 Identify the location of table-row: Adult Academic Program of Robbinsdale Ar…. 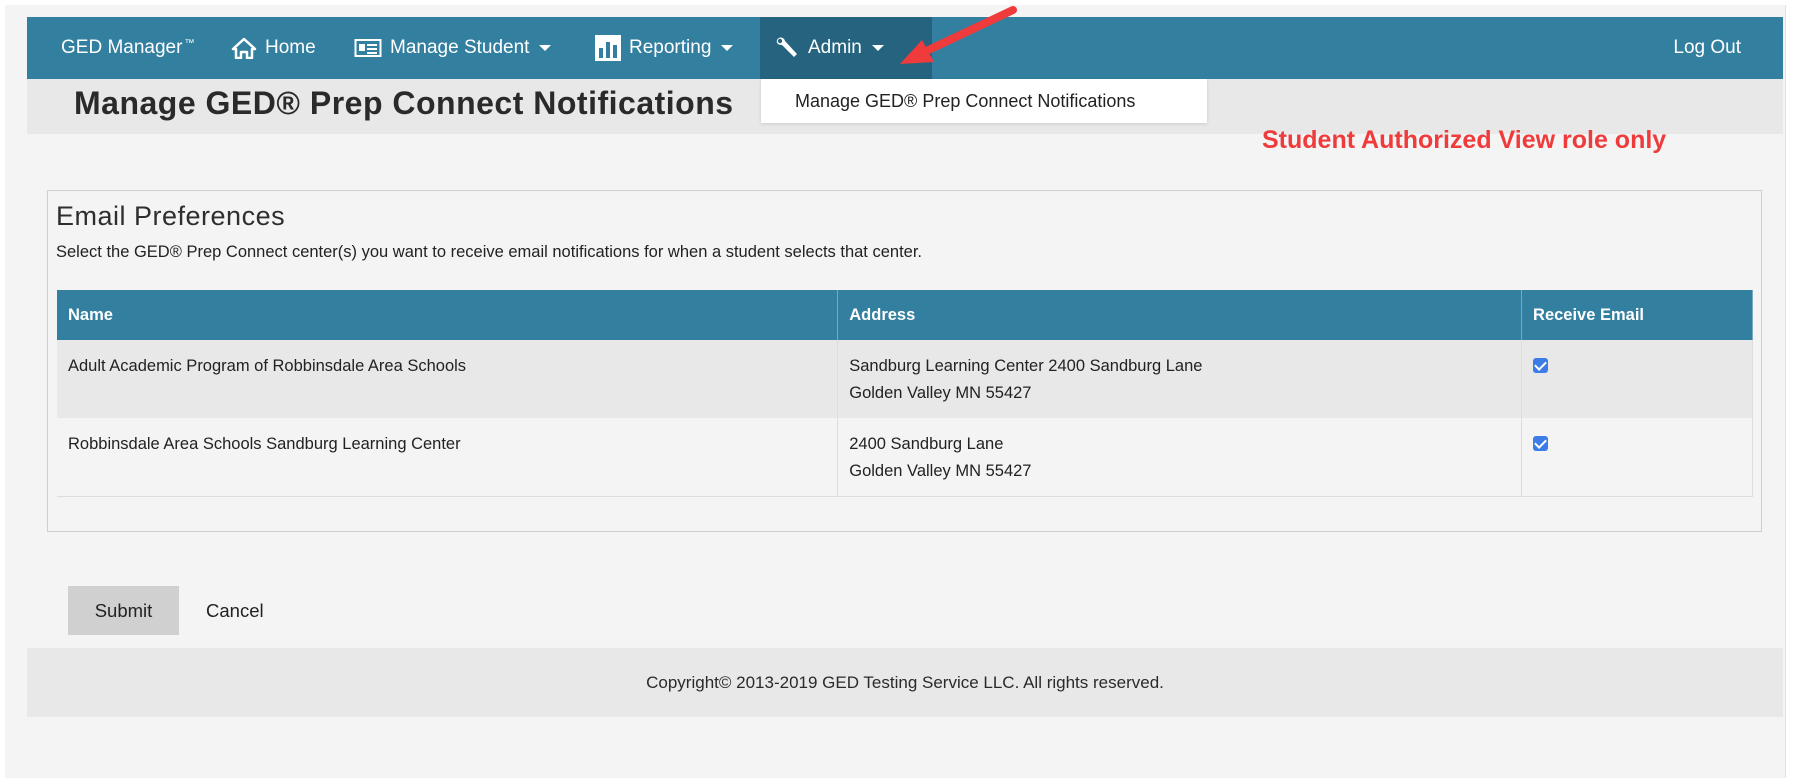
(905, 379).